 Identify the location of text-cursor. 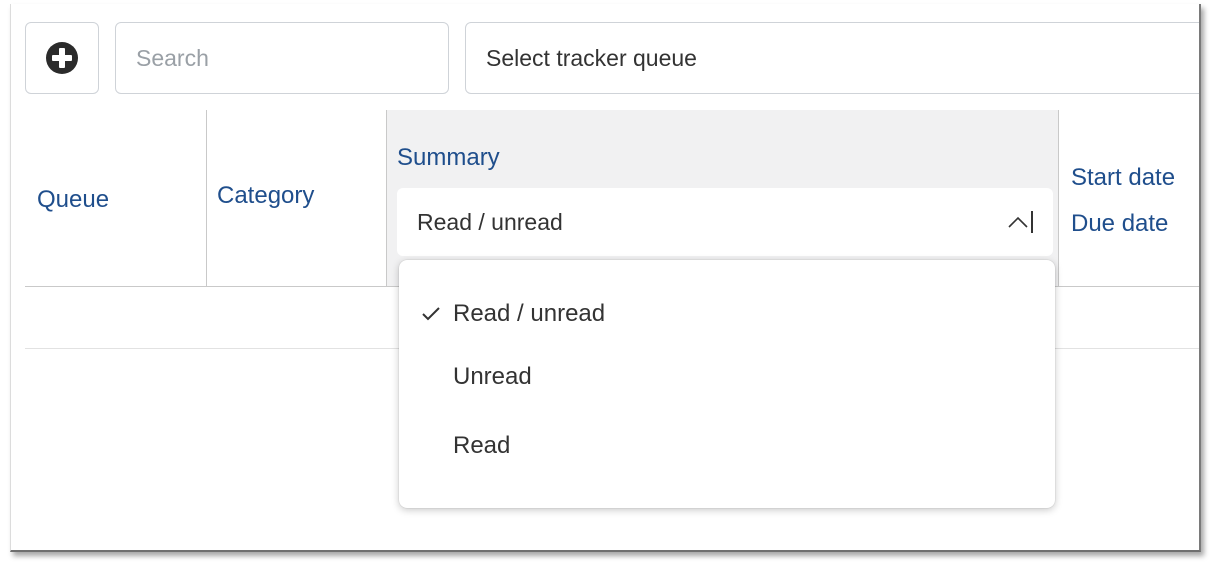
(1032, 222).